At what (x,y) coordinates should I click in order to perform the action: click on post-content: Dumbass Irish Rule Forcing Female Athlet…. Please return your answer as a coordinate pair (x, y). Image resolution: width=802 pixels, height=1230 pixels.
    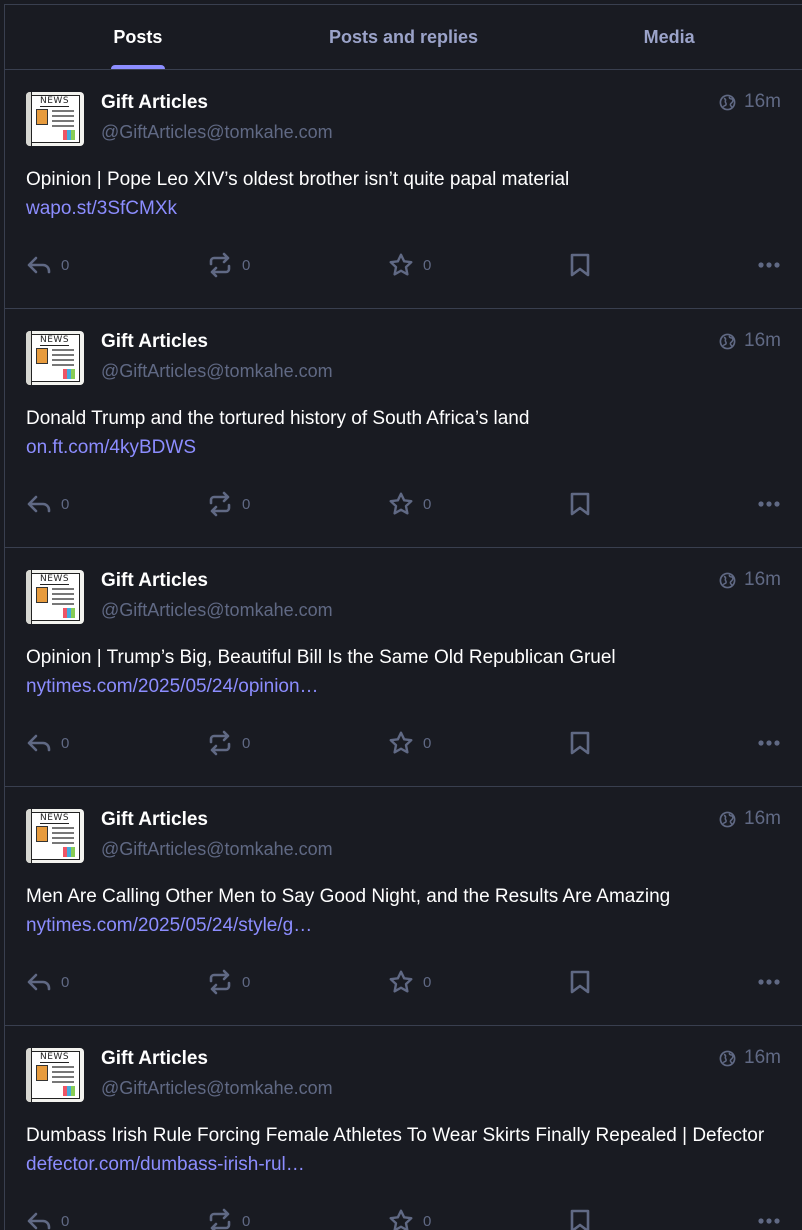
    Looking at the image, I should click on (403, 1150).